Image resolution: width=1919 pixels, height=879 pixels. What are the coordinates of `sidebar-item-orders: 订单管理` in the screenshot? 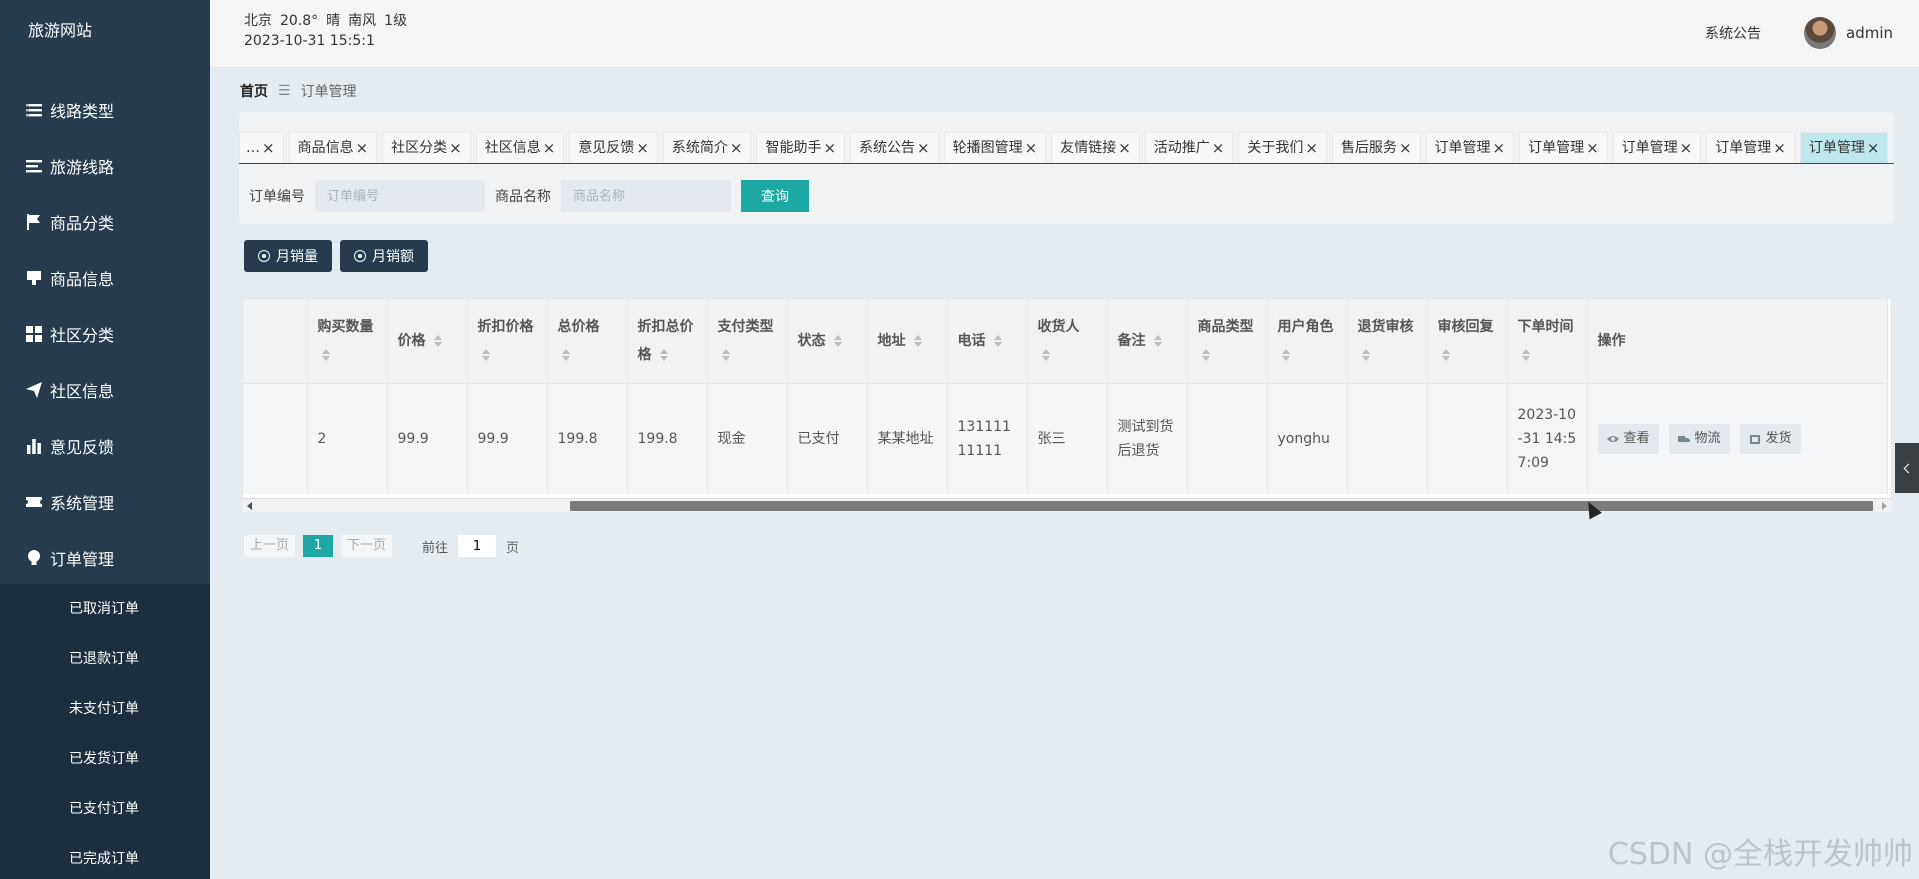 It's located at (105, 558).